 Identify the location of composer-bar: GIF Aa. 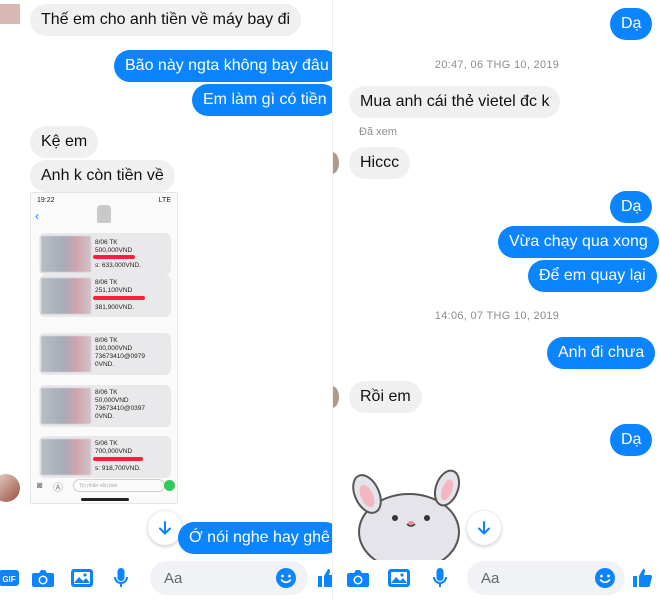
(166, 578).